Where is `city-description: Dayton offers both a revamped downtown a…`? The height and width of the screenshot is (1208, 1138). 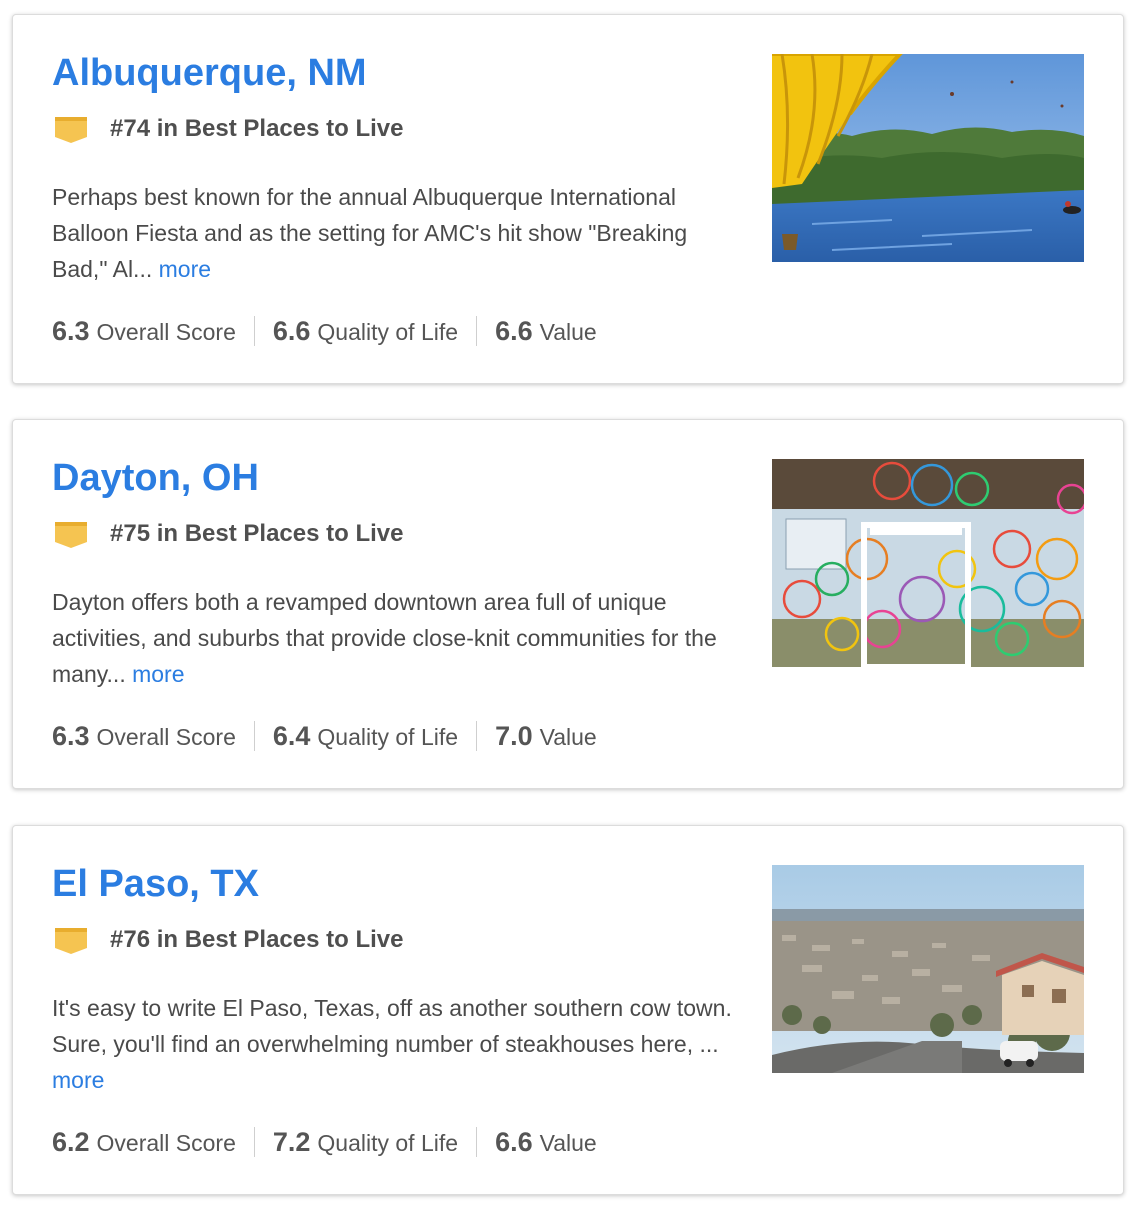
city-description: Dayton offers both a revamped downtown a… is located at coordinates (397, 638).